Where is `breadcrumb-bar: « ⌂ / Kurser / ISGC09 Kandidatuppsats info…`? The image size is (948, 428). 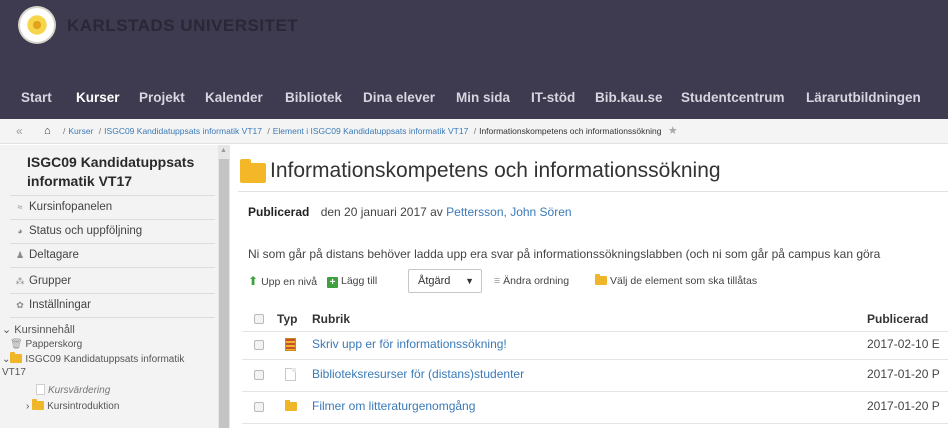
breadcrumb-bar: « ⌂ / Kurser / ISGC09 Kandidatuppsats info… is located at coordinates (474, 131).